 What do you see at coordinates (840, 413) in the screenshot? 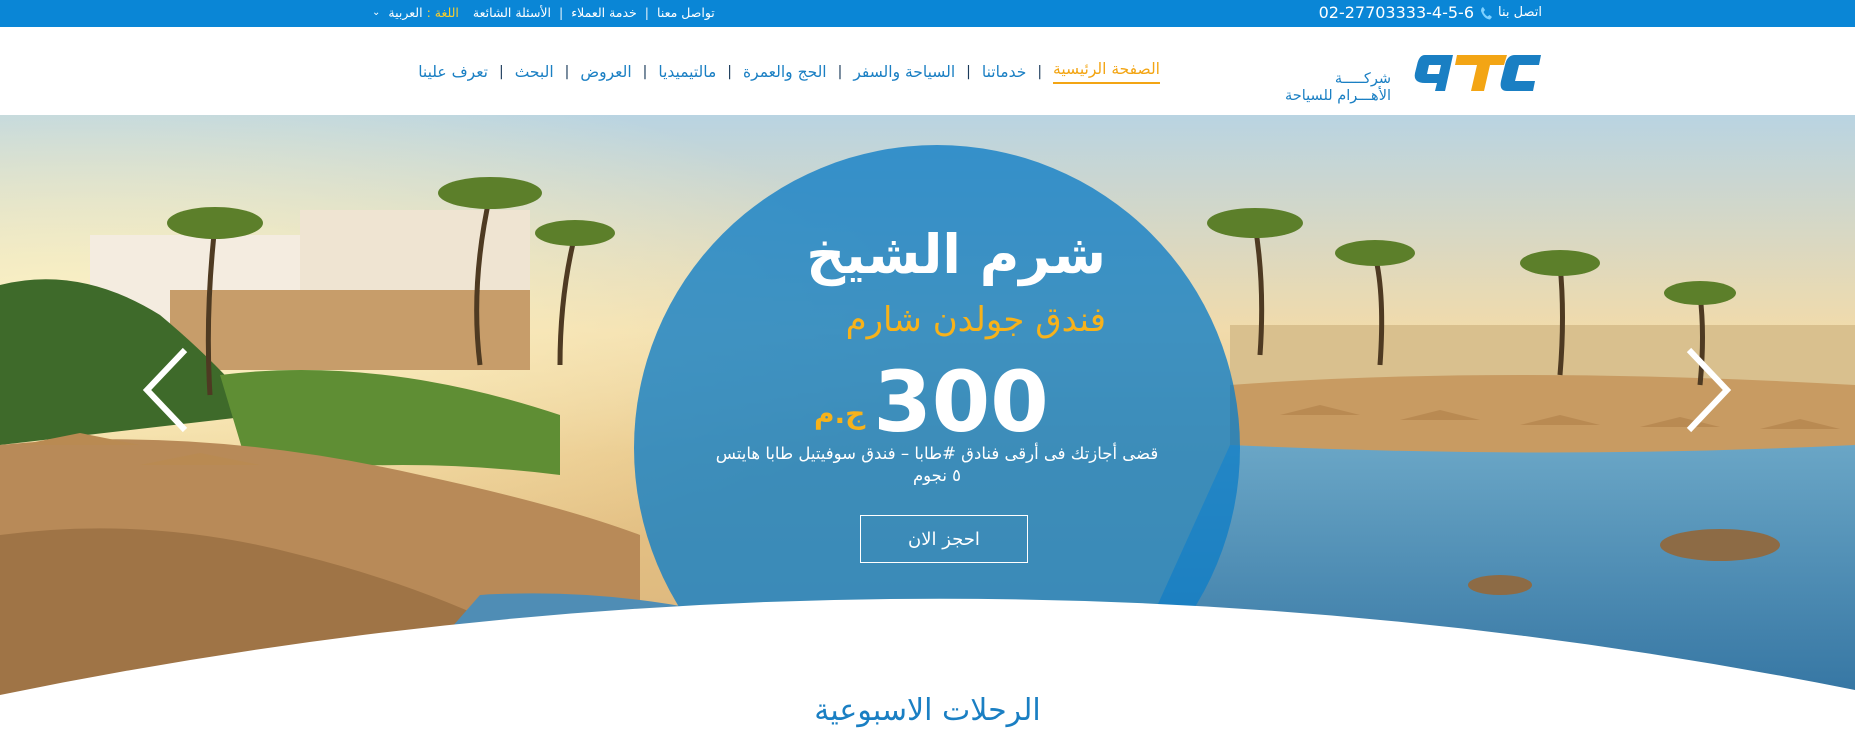
I see `promo-currency: ج.م` at bounding box center [840, 413].